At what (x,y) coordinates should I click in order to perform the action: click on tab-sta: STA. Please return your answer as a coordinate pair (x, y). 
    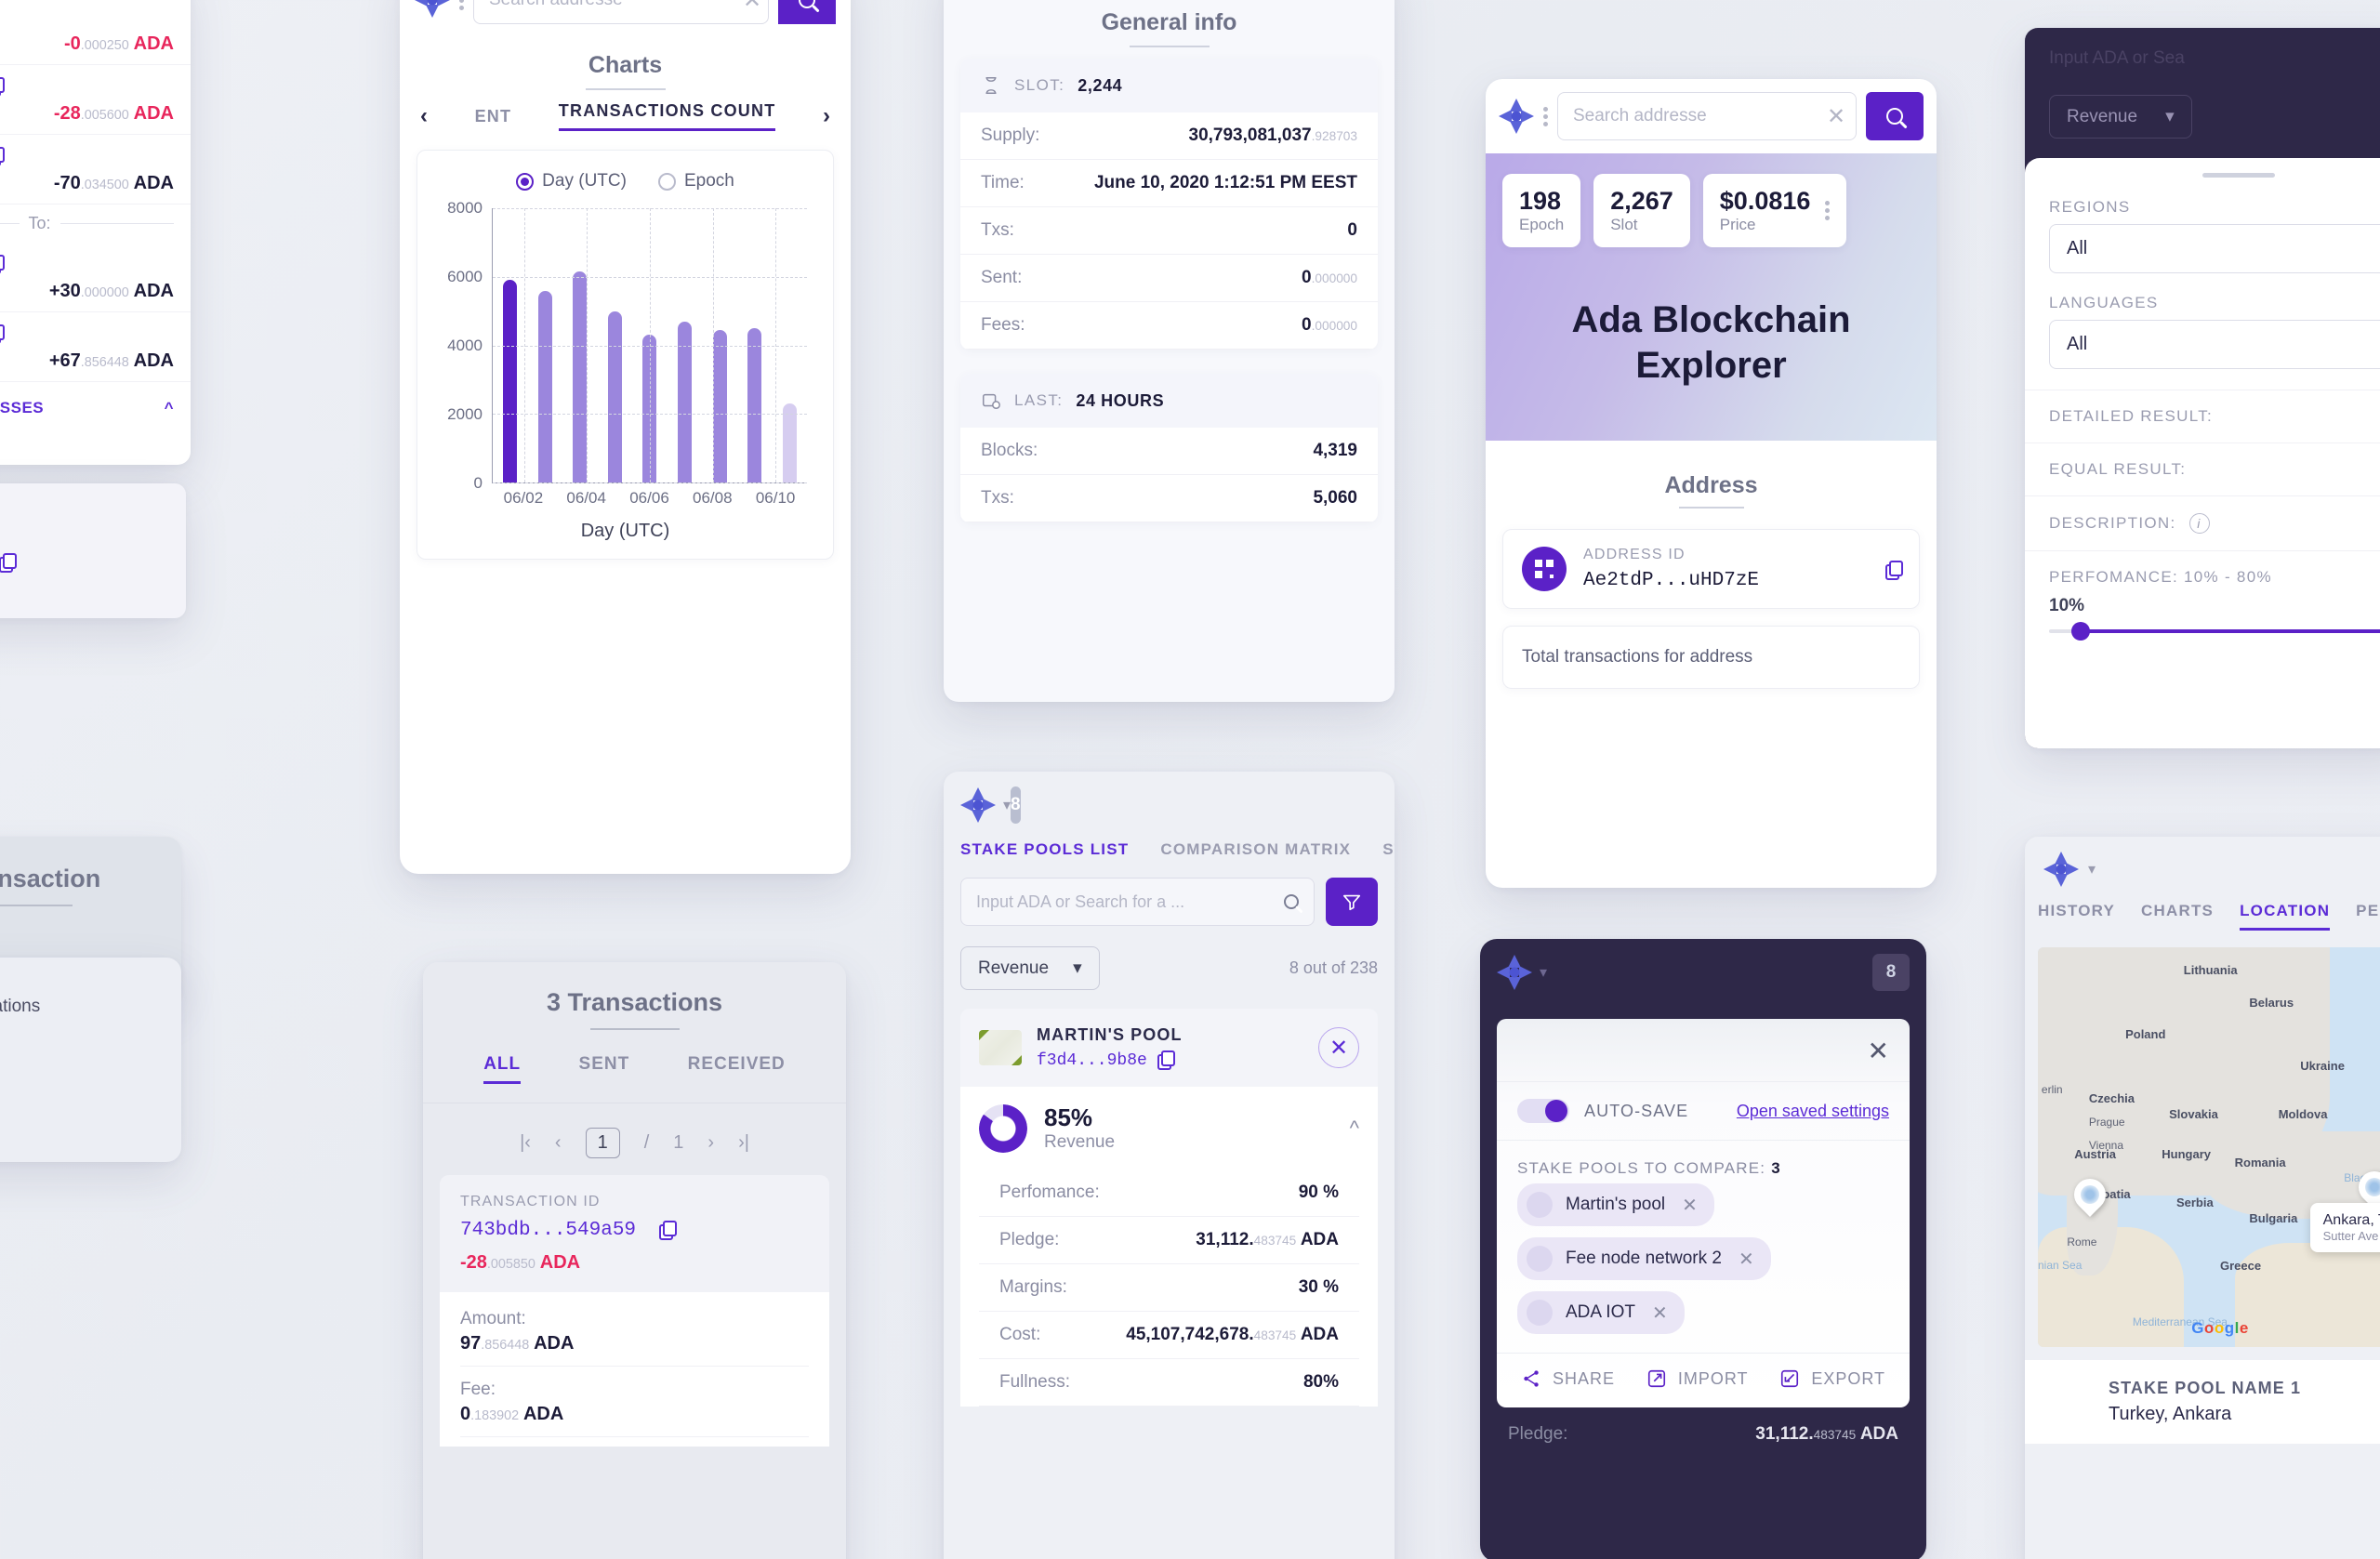
    Looking at the image, I should click on (1388, 849).